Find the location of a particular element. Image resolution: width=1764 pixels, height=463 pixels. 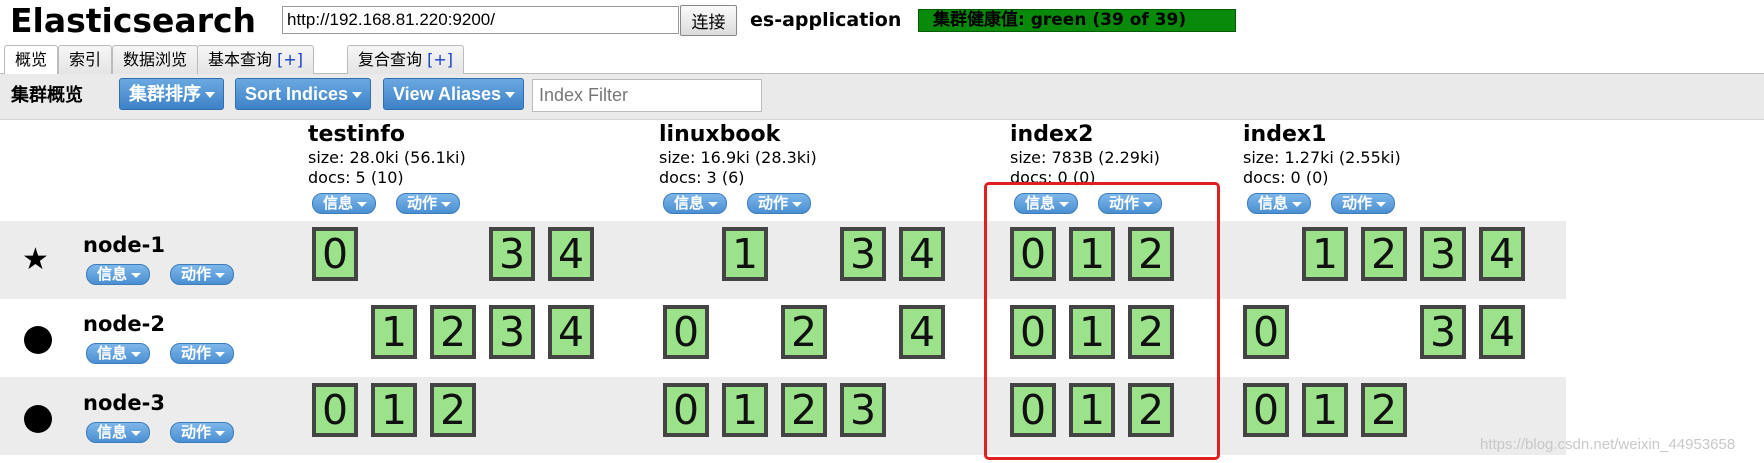

url-input is located at coordinates (480, 20).